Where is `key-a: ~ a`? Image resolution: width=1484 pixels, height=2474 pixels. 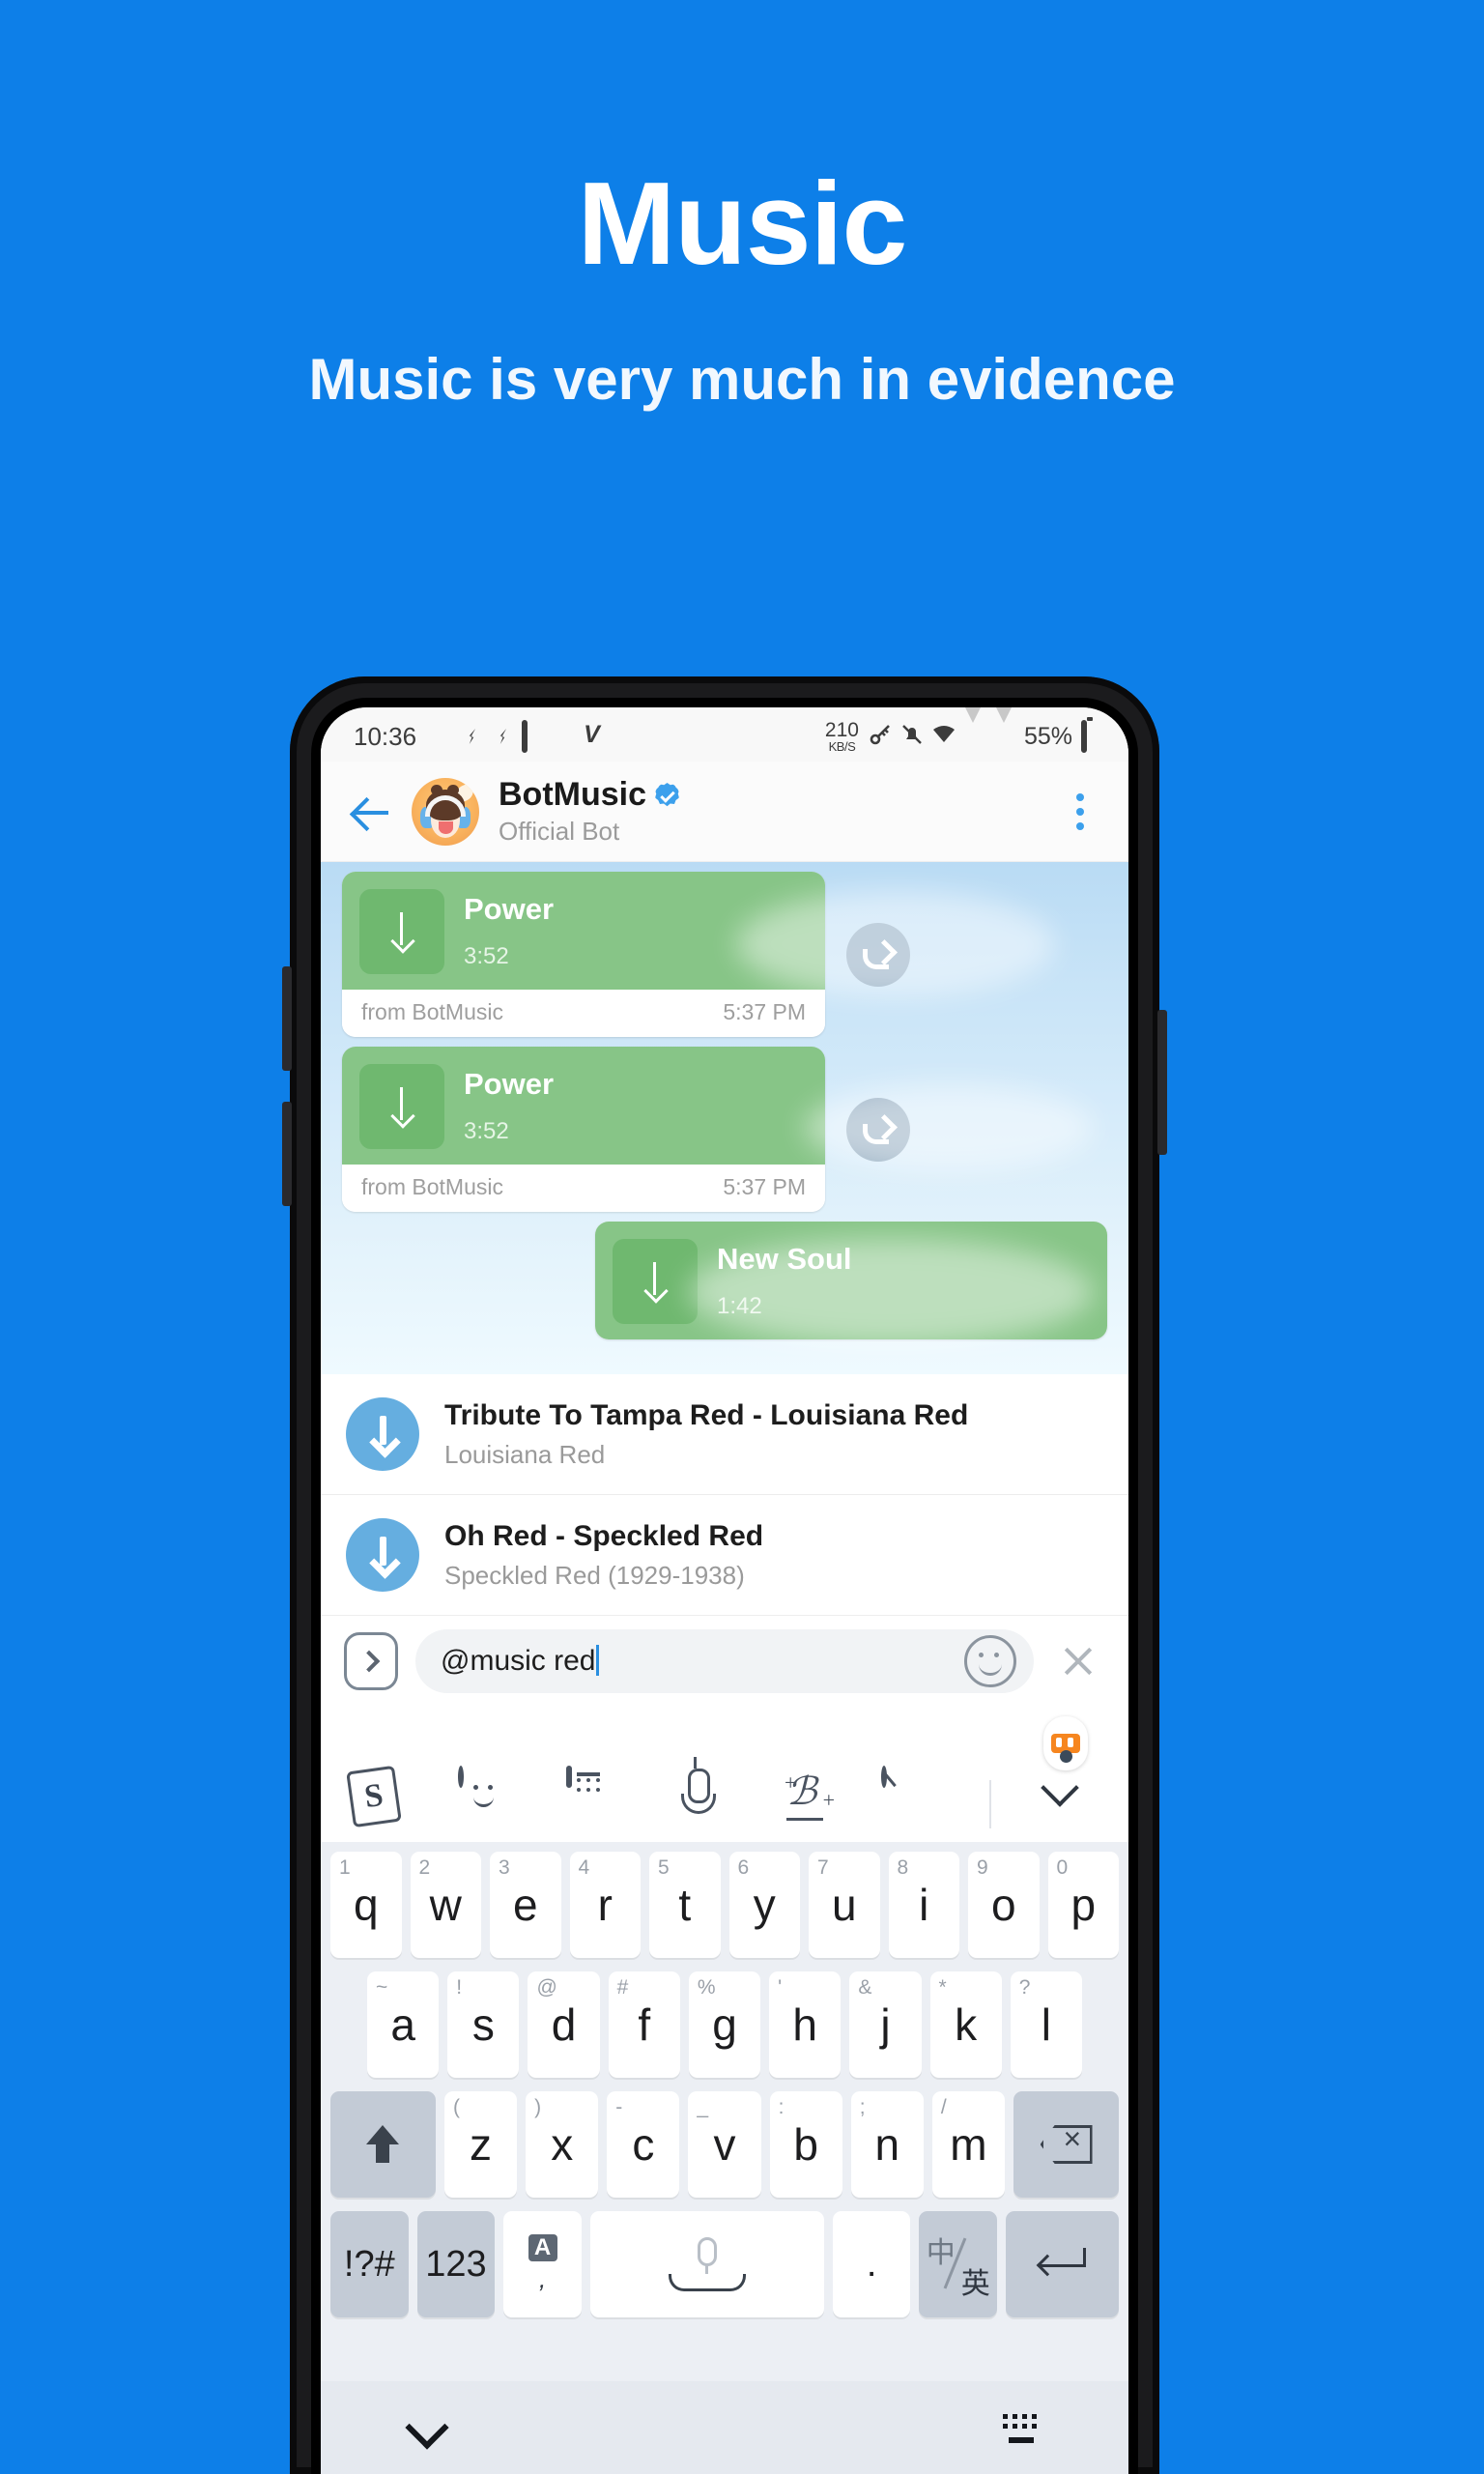
key-a: ~ a is located at coordinates (404, 2024).